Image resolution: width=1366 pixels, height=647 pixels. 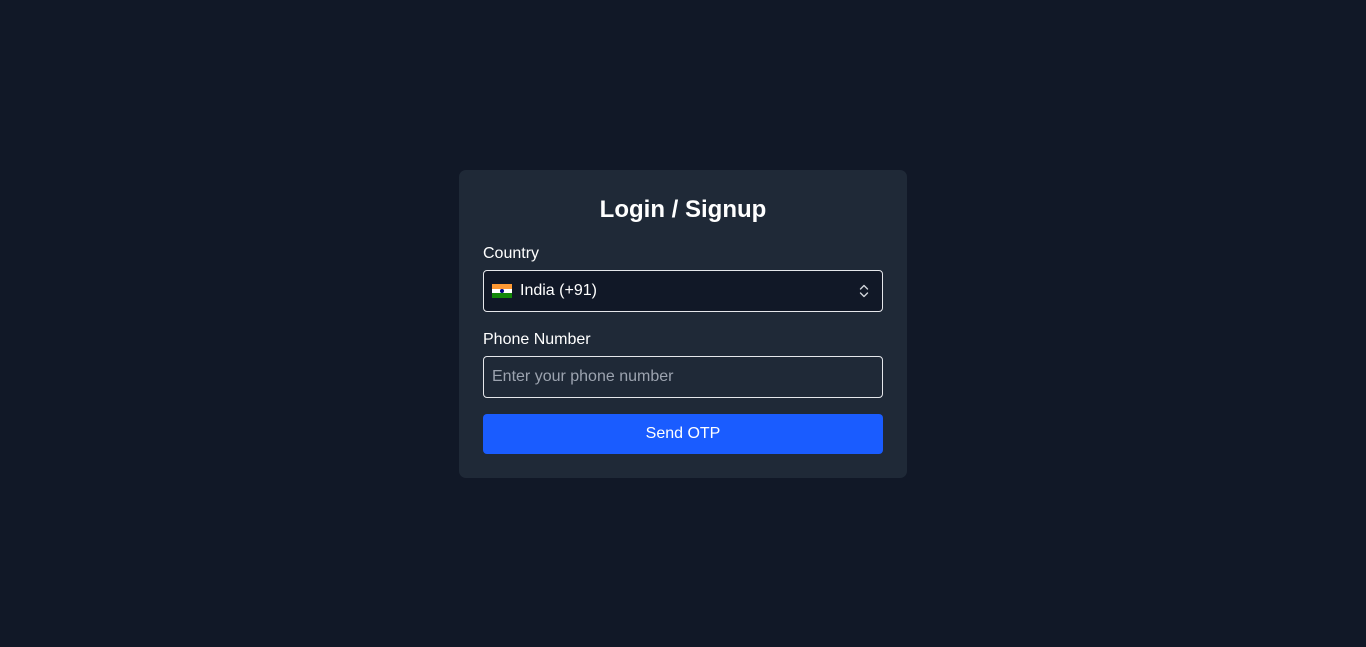 I want to click on page-title: Login / Signup, so click(x=683, y=209).